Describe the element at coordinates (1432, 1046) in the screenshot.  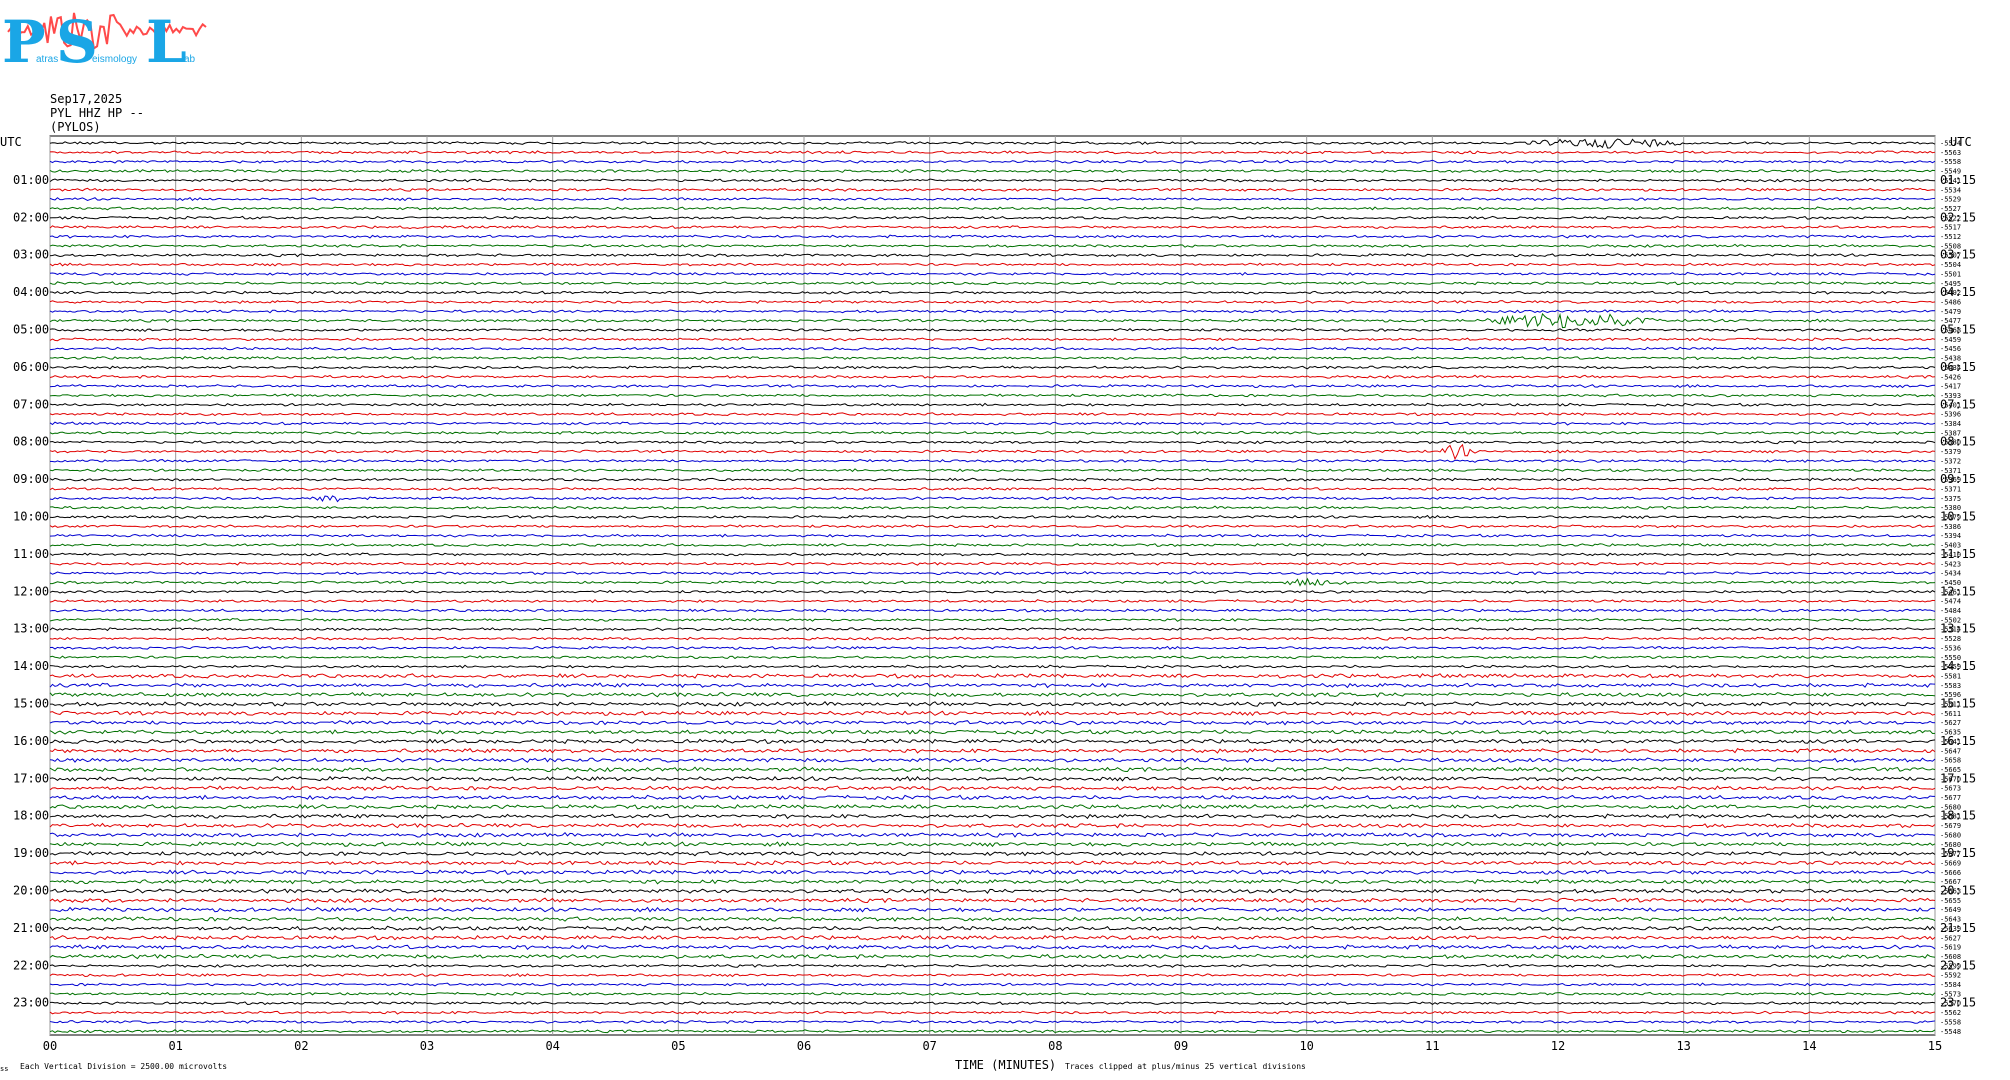
I see `x-tick-label: 11` at that location.